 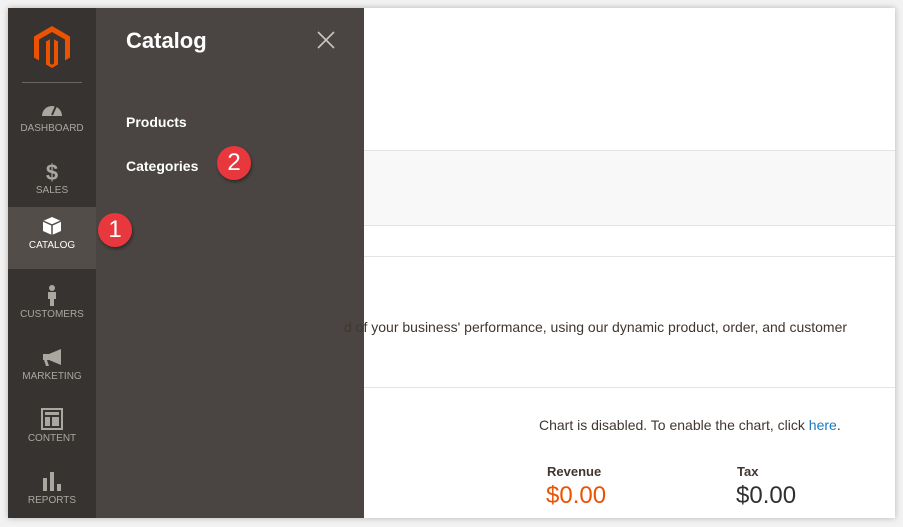 I want to click on box-icon, so click(x=52, y=226).